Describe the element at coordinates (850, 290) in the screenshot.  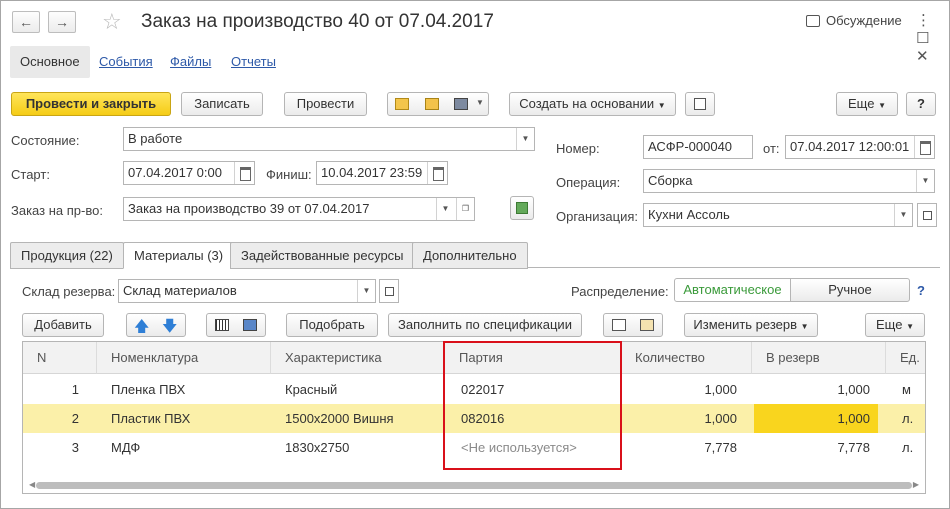
I see `distribution-manual-toggle: Ручное` at that location.